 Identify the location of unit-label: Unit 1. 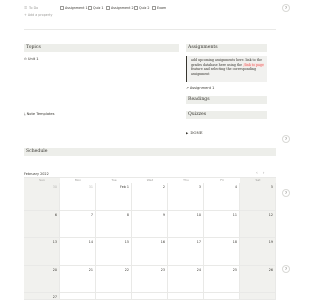
(33, 59).